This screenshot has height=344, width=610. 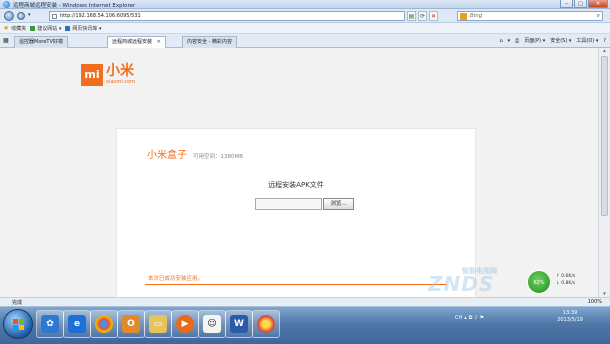 I want to click on print-button: ⎙, so click(x=517, y=41).